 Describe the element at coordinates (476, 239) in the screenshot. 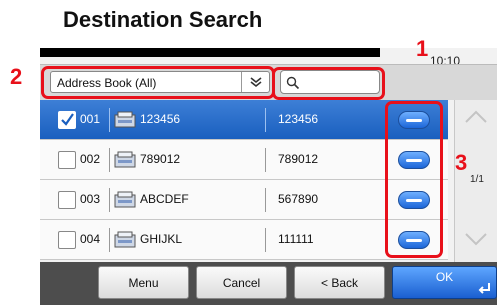

I see `scroll-down-icon` at that location.